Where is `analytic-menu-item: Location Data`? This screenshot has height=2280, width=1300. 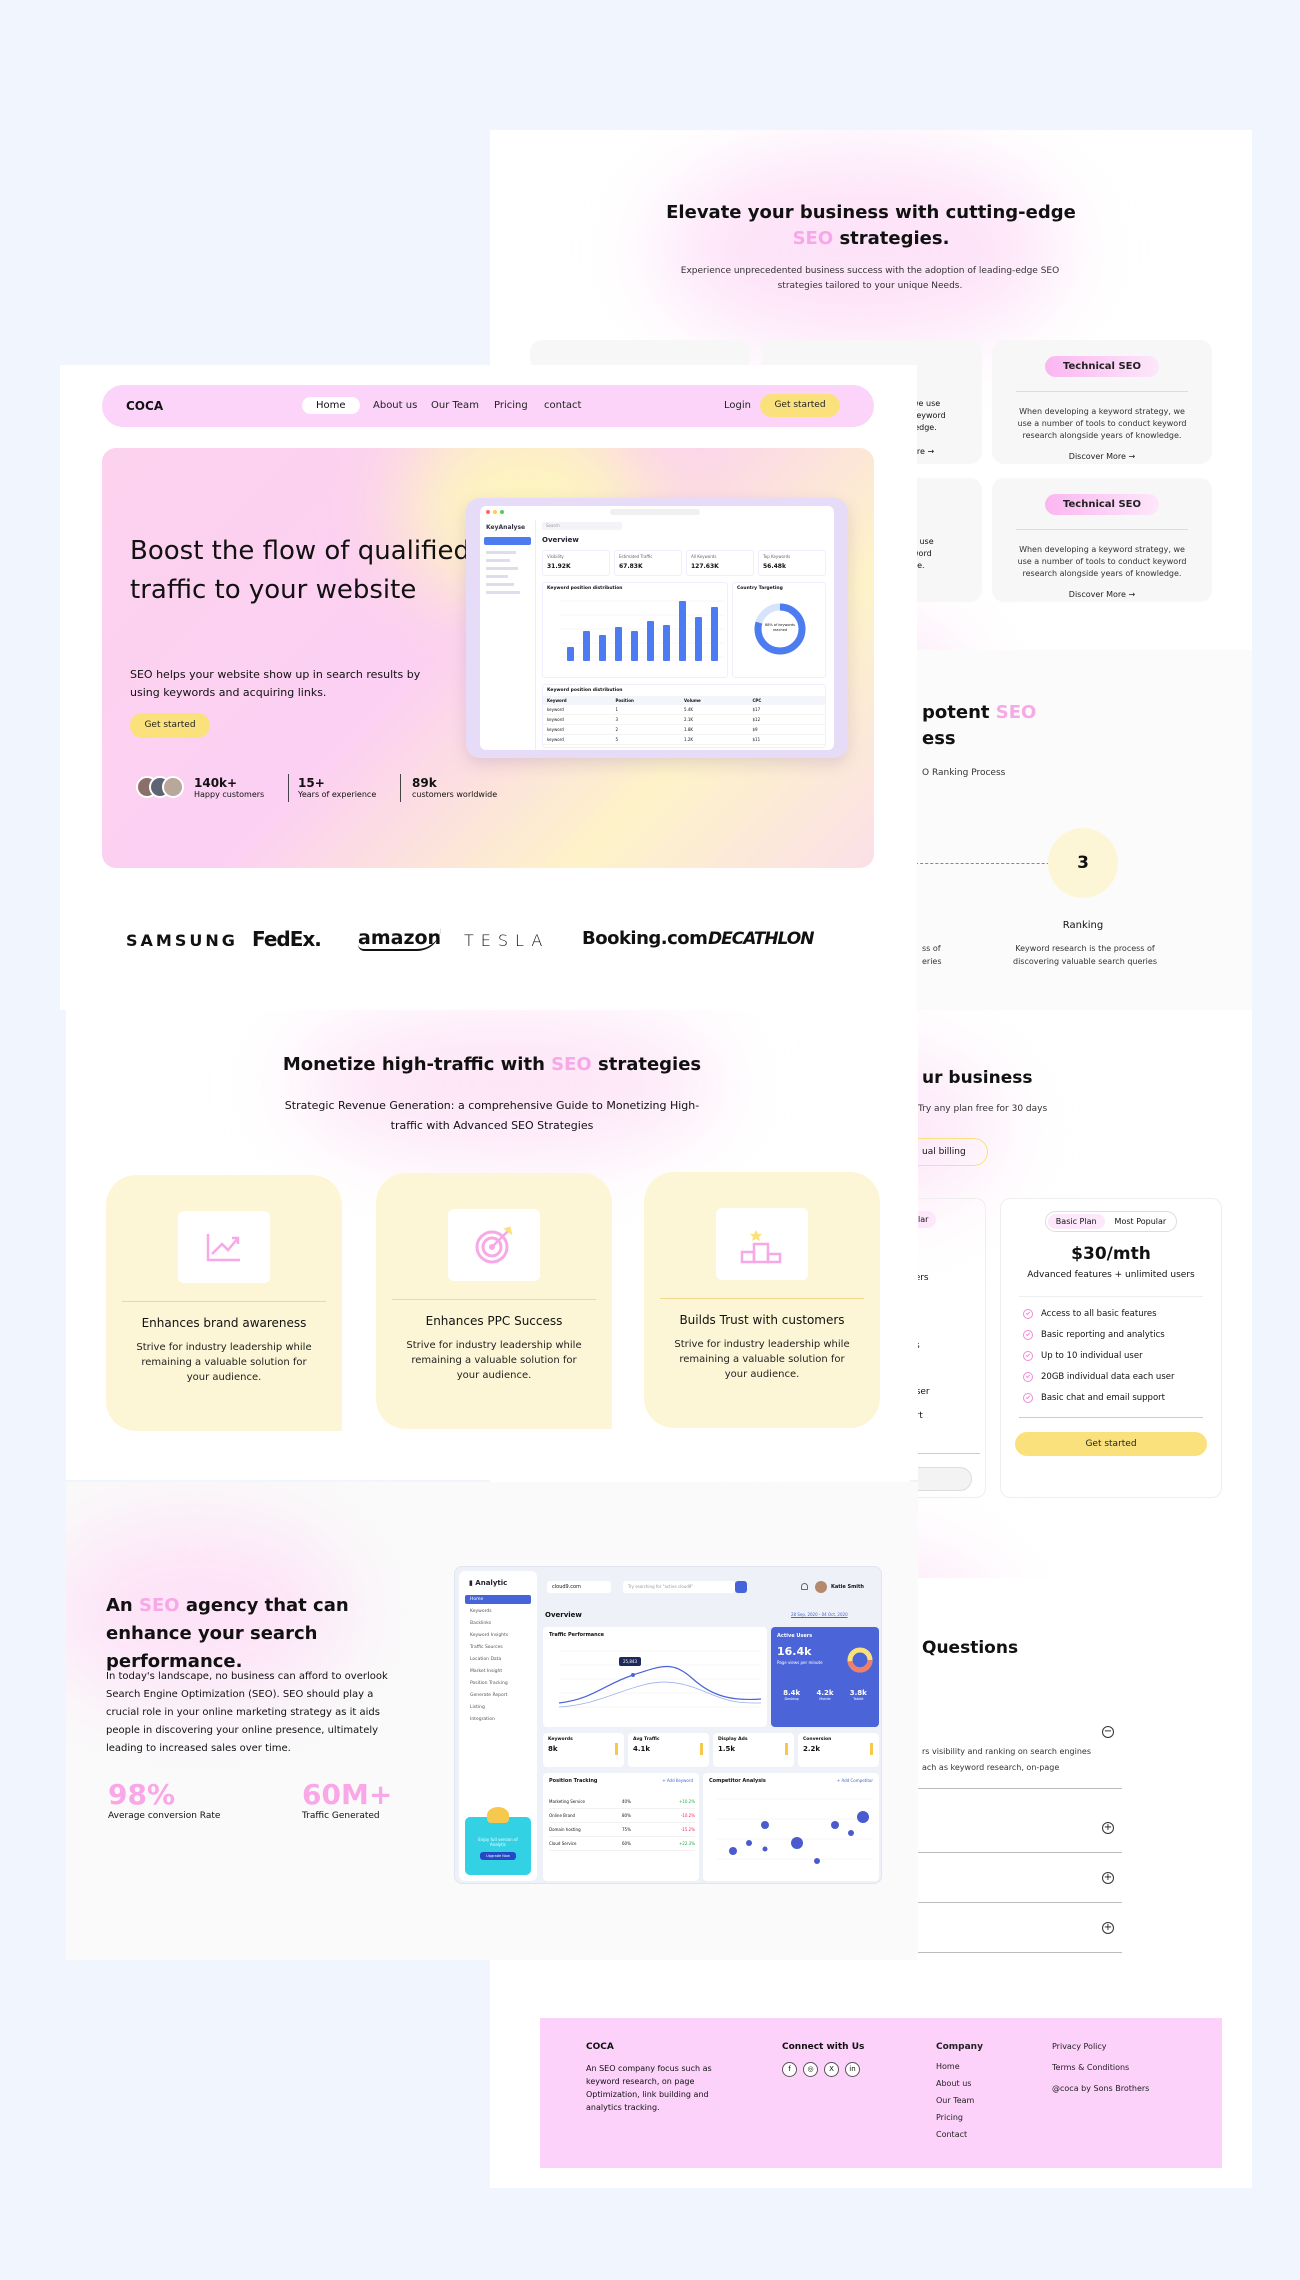 analytic-menu-item: Location Data is located at coordinates (498, 1659).